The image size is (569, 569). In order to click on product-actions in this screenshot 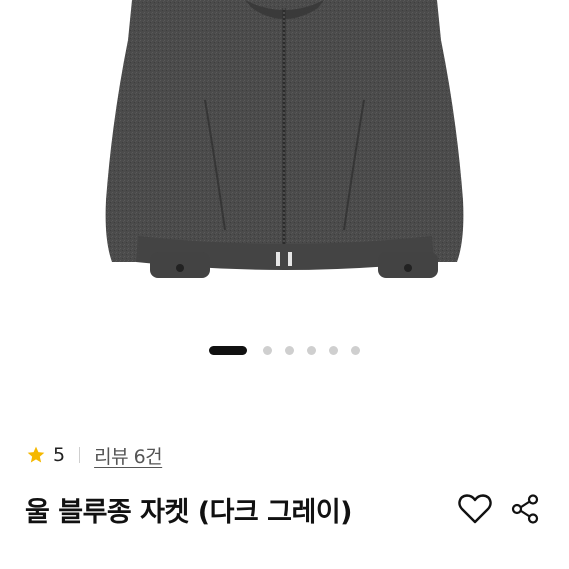, I will do `click(500, 509)`.